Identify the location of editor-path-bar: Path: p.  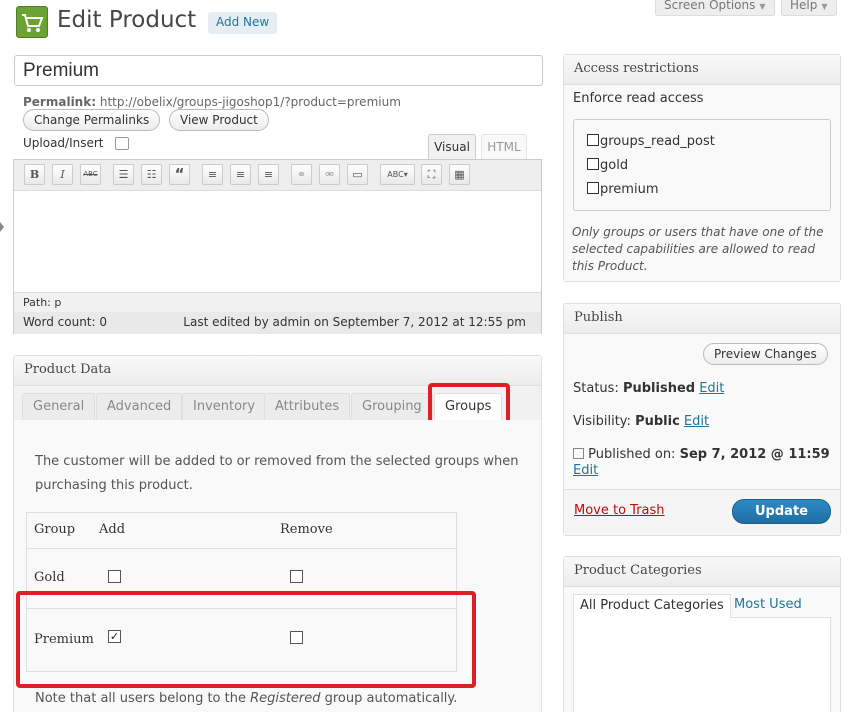
(277, 302).